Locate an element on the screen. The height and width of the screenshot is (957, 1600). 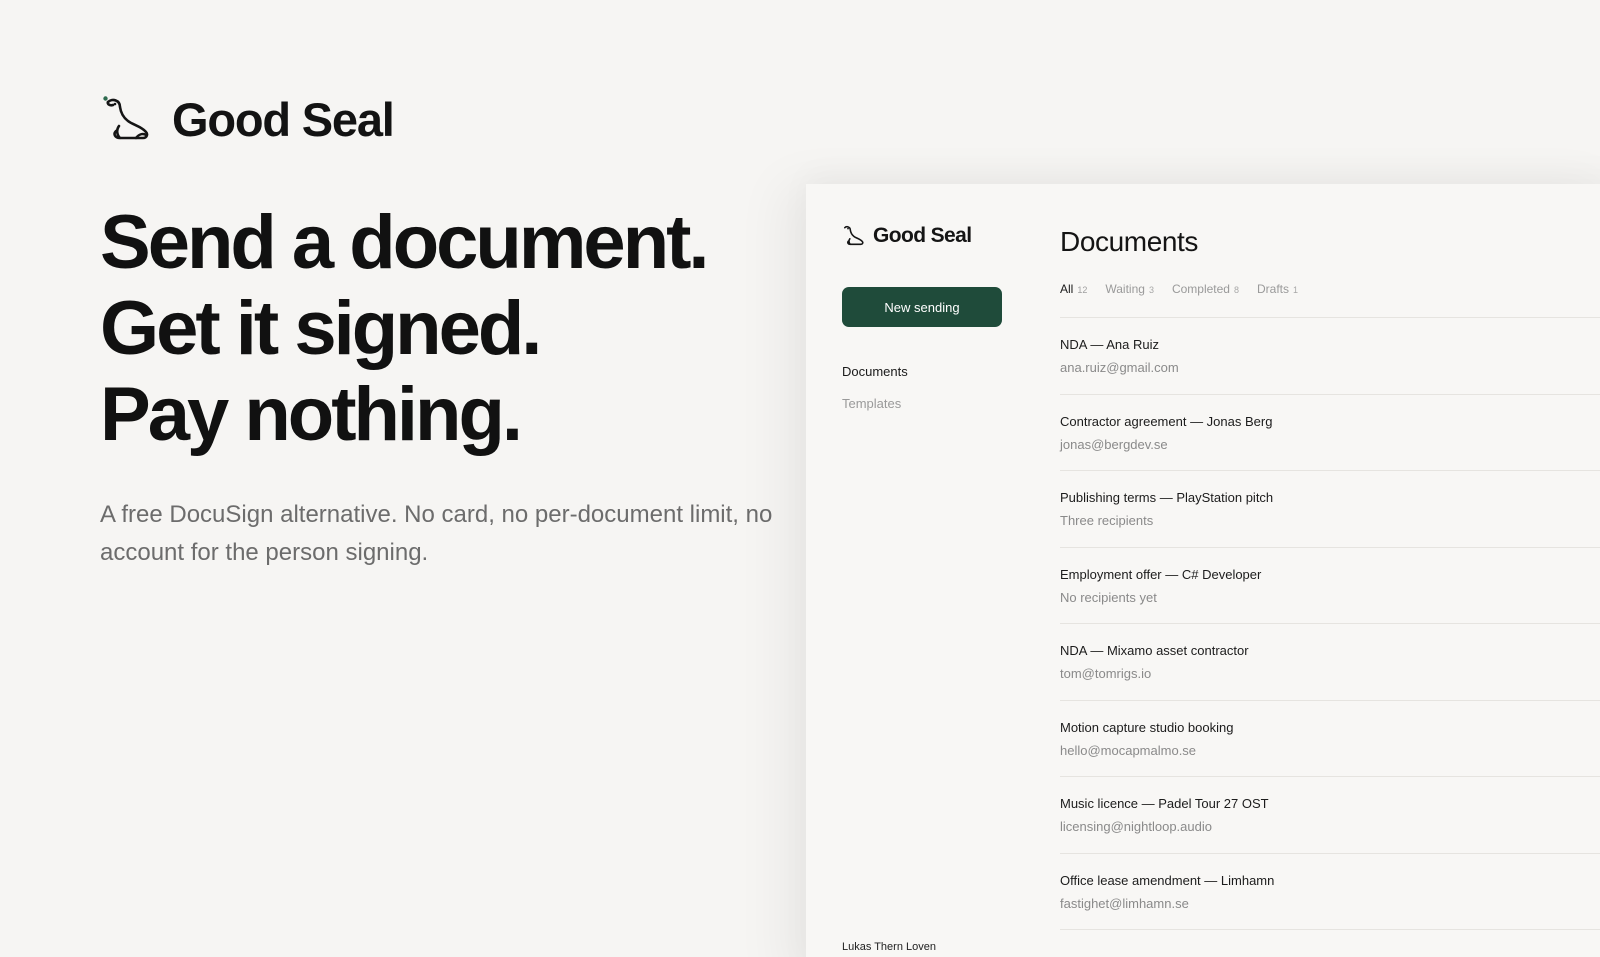
document-recipient: tom@tomrigs.io is located at coordinates (1106, 673).